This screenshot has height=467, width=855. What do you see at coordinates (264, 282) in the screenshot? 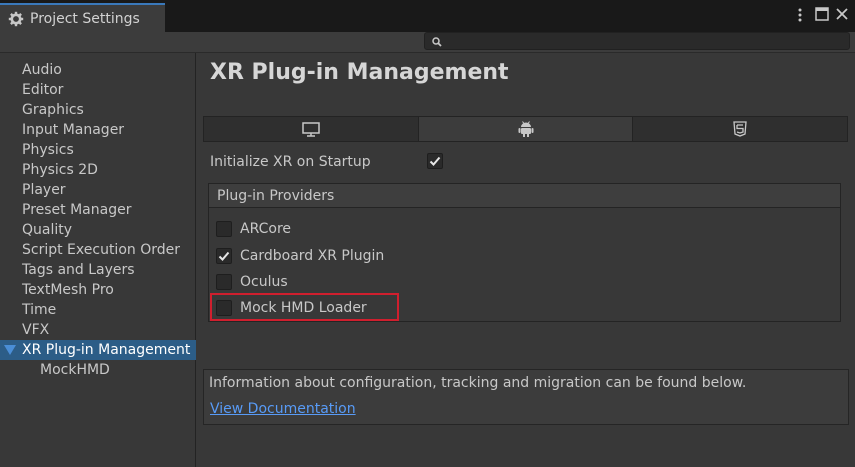
I see `provider-label: Oculus` at bounding box center [264, 282].